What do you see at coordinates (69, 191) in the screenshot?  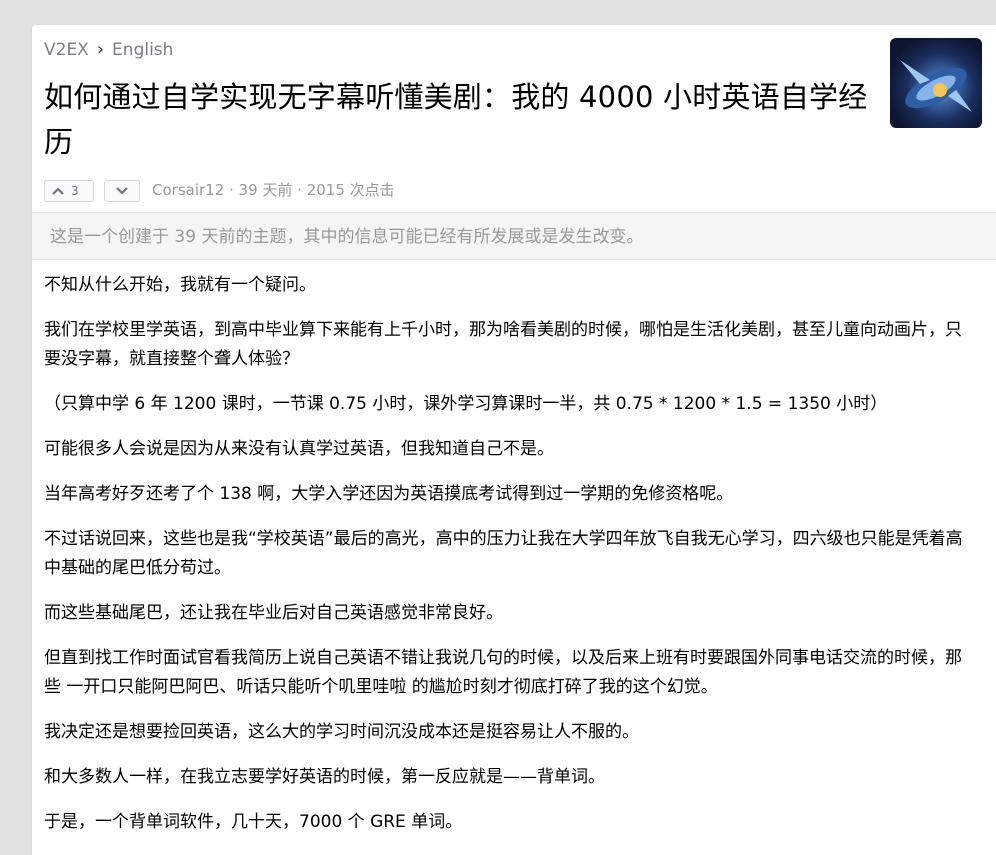 I see `upvote-button: 3` at bounding box center [69, 191].